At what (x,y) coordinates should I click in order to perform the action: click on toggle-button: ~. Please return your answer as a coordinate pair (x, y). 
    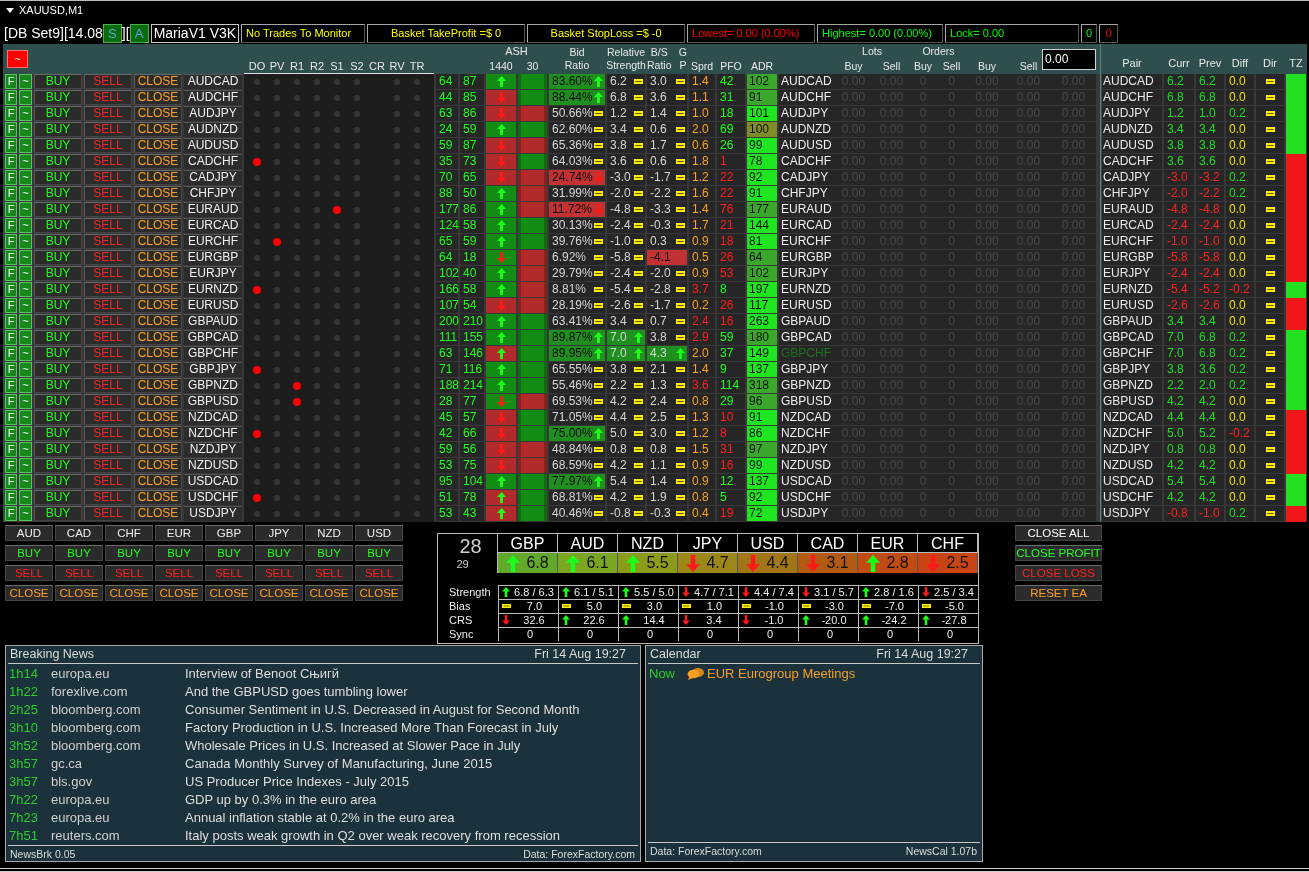
    Looking at the image, I should click on (17, 59).